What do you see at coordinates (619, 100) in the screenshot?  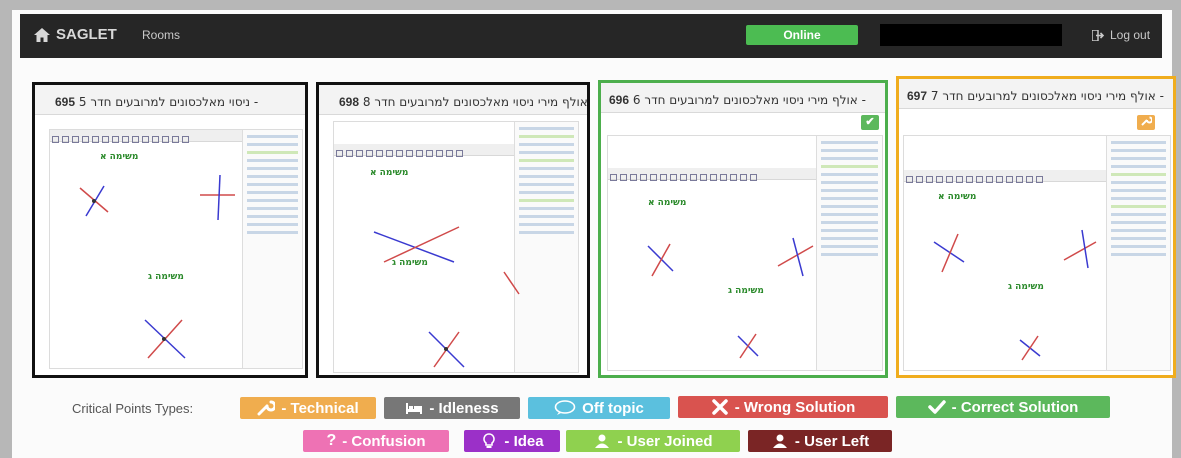 I see `room-number: 696` at bounding box center [619, 100].